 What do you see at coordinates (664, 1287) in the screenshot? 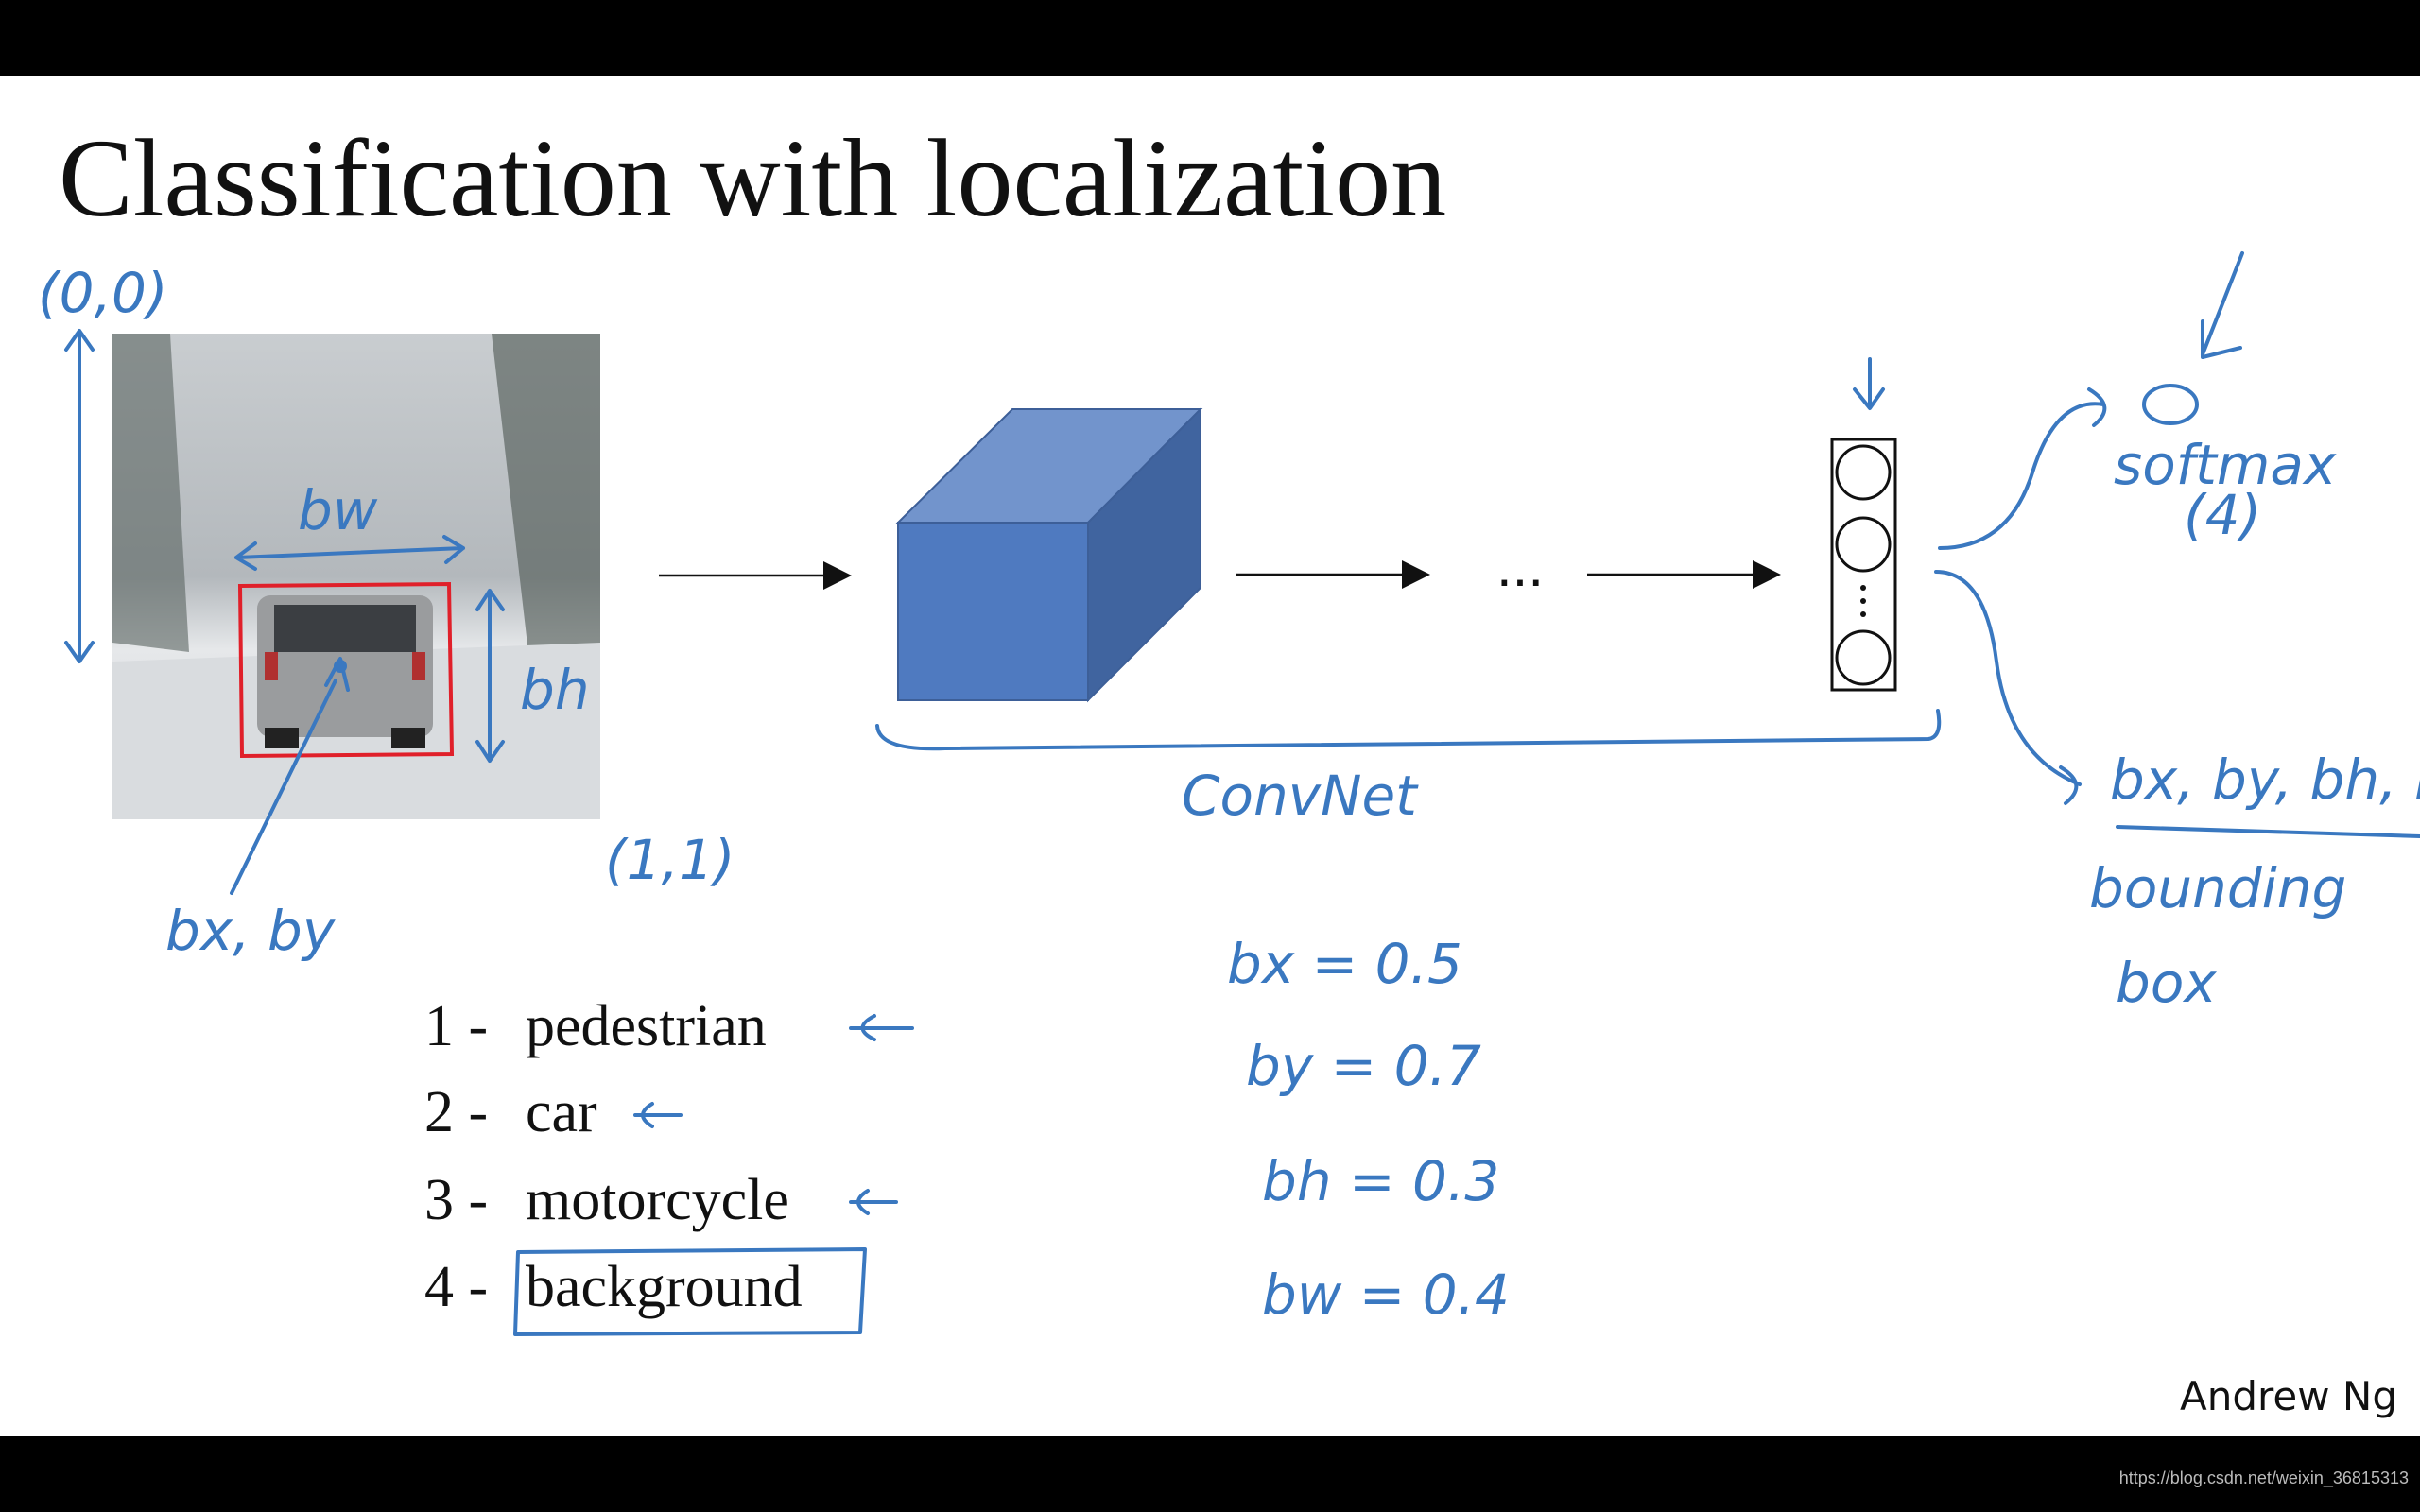
I see `class-label-background: background` at bounding box center [664, 1287].